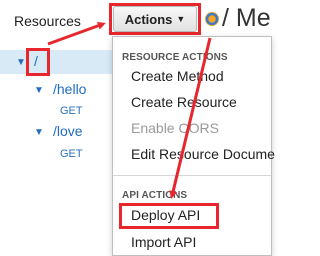 Image resolution: width=320 pixels, height=256 pixels. What do you see at coordinates (175, 57) in the screenshot?
I see `resource-actions-header: RESOURCE ACTIONS` at bounding box center [175, 57].